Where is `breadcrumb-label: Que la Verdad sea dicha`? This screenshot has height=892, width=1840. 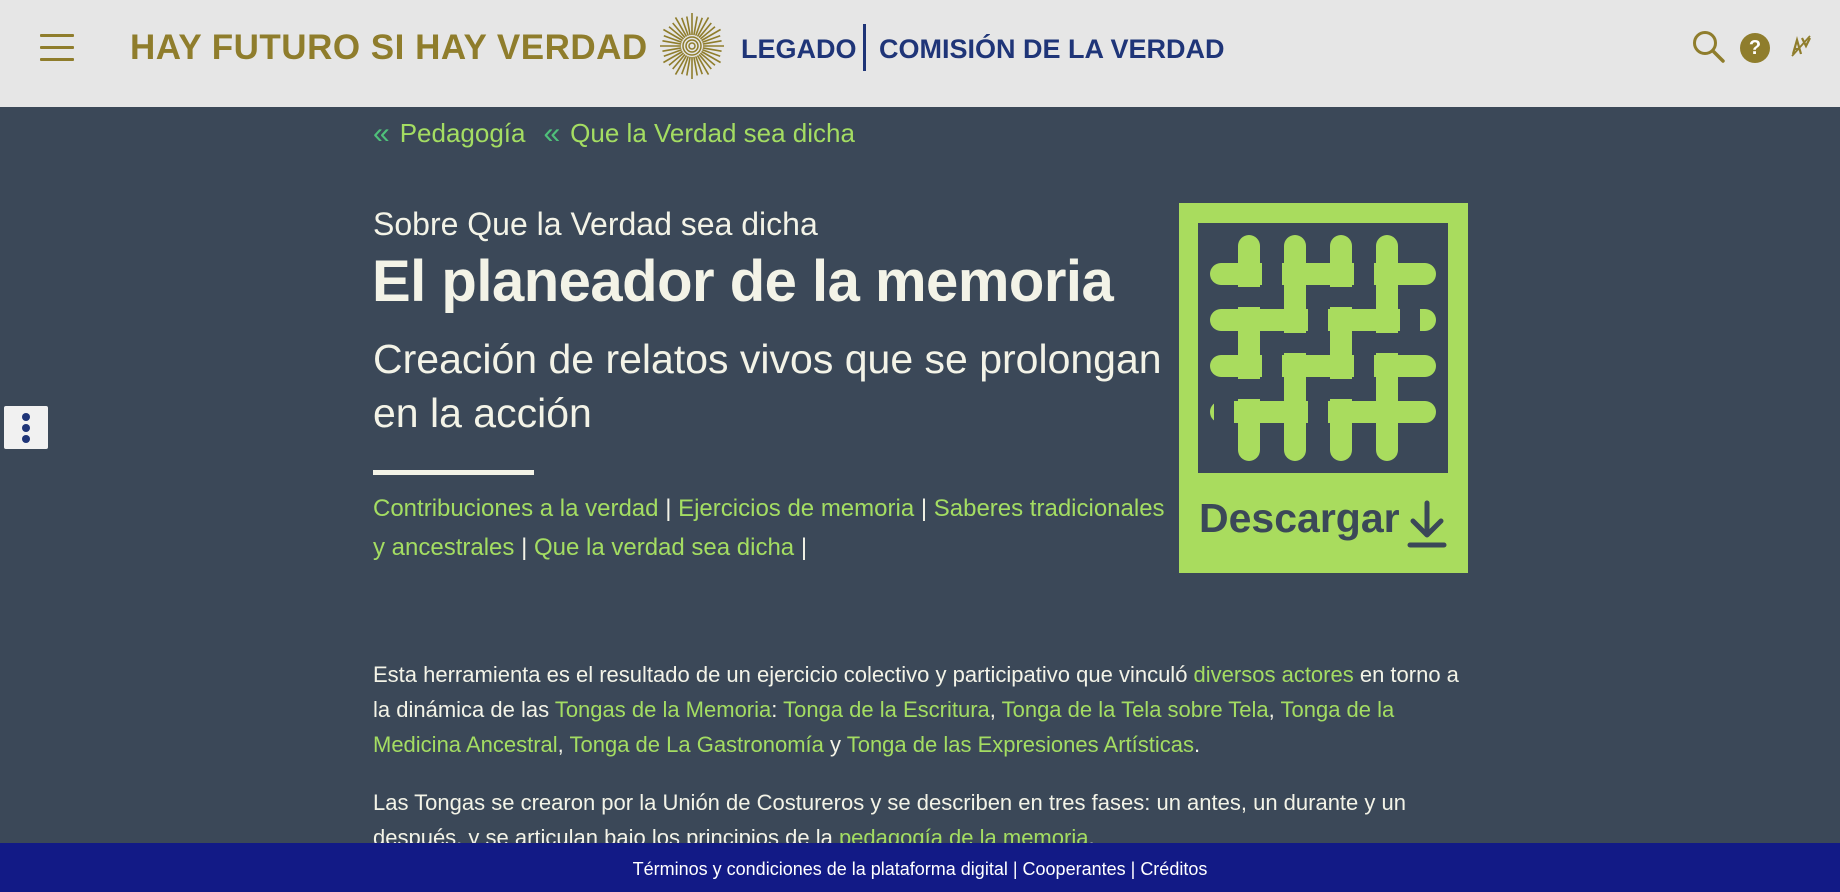
breadcrumb-label: Que la Verdad sea dicha is located at coordinates (712, 133).